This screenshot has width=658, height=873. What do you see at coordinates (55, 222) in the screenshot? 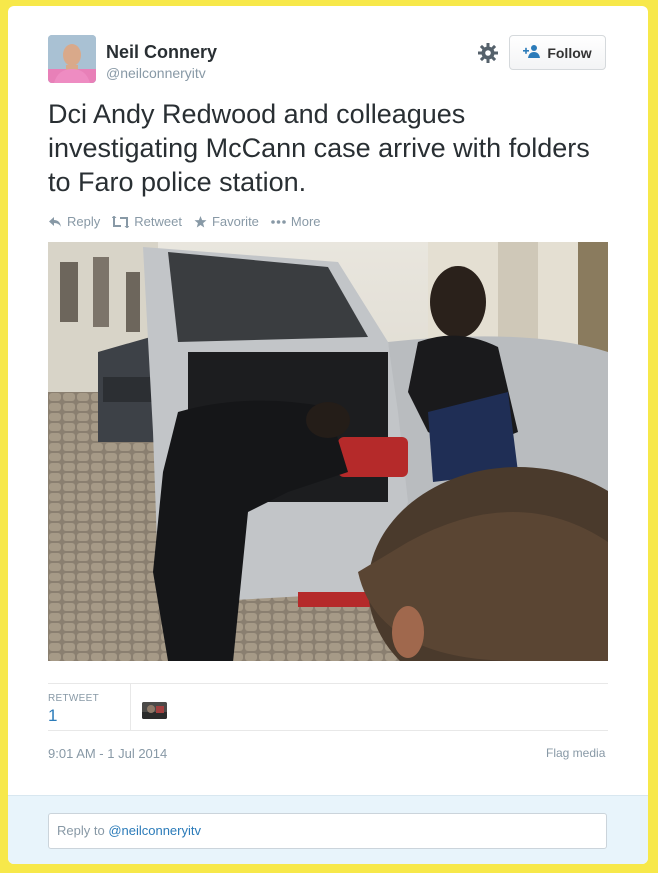
I see `reply-icon` at bounding box center [55, 222].